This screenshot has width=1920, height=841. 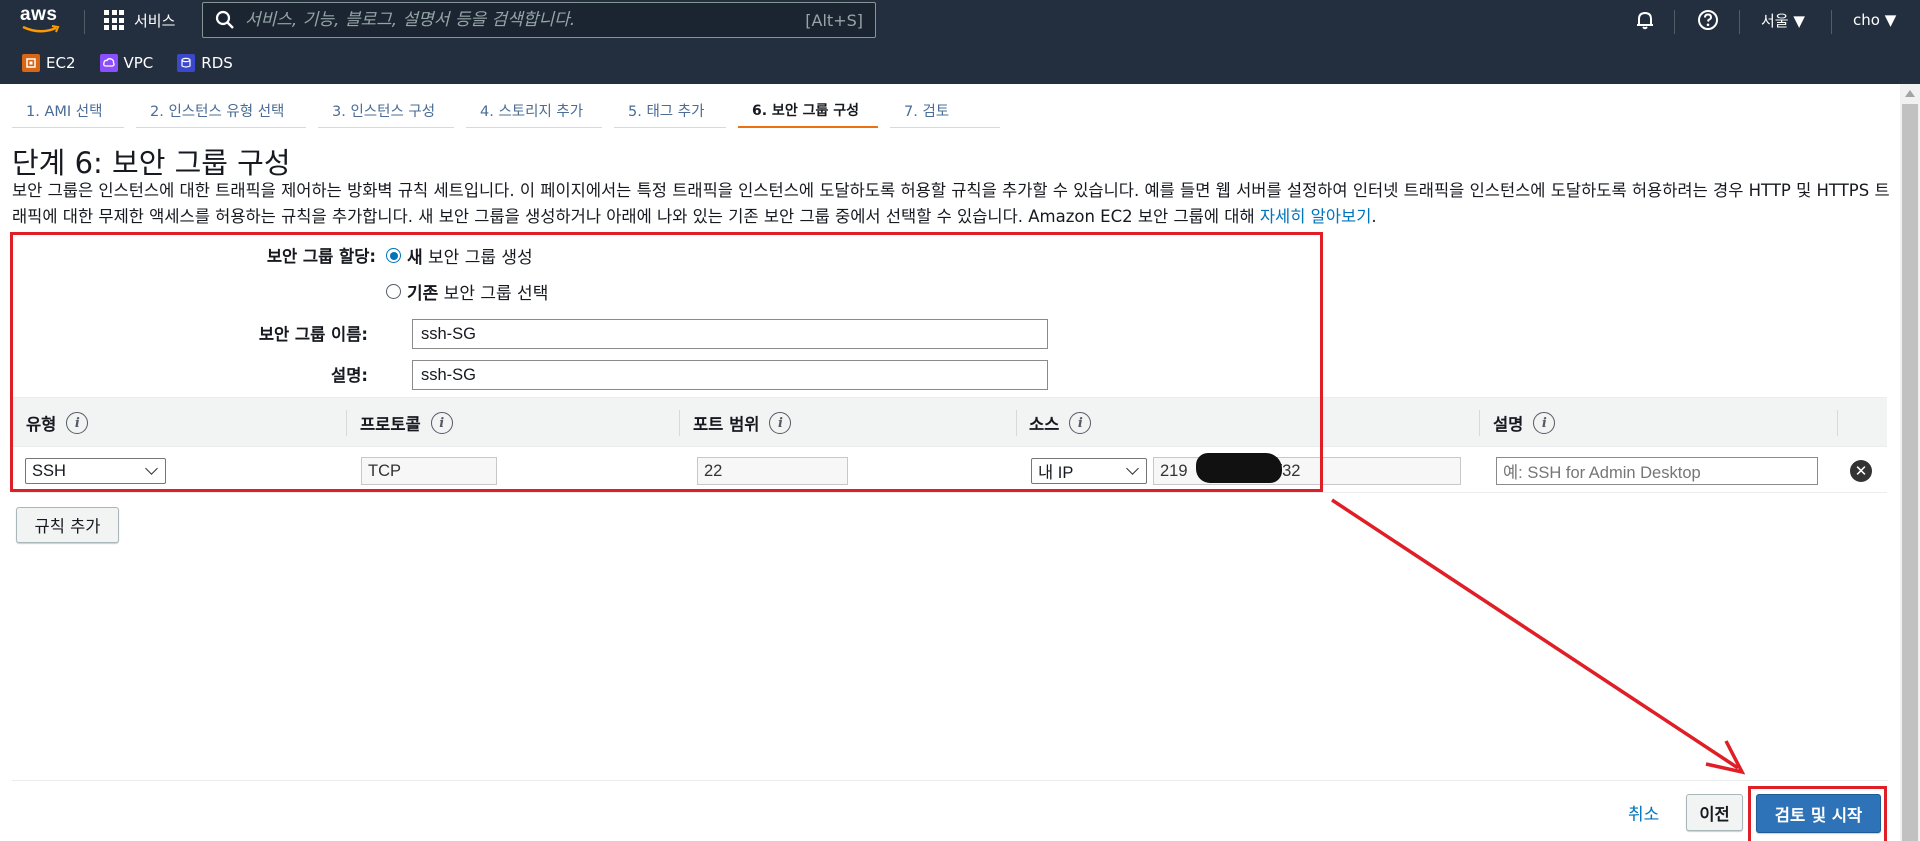 What do you see at coordinates (1910, 472) in the screenshot?
I see `scrollbar-thumb` at bounding box center [1910, 472].